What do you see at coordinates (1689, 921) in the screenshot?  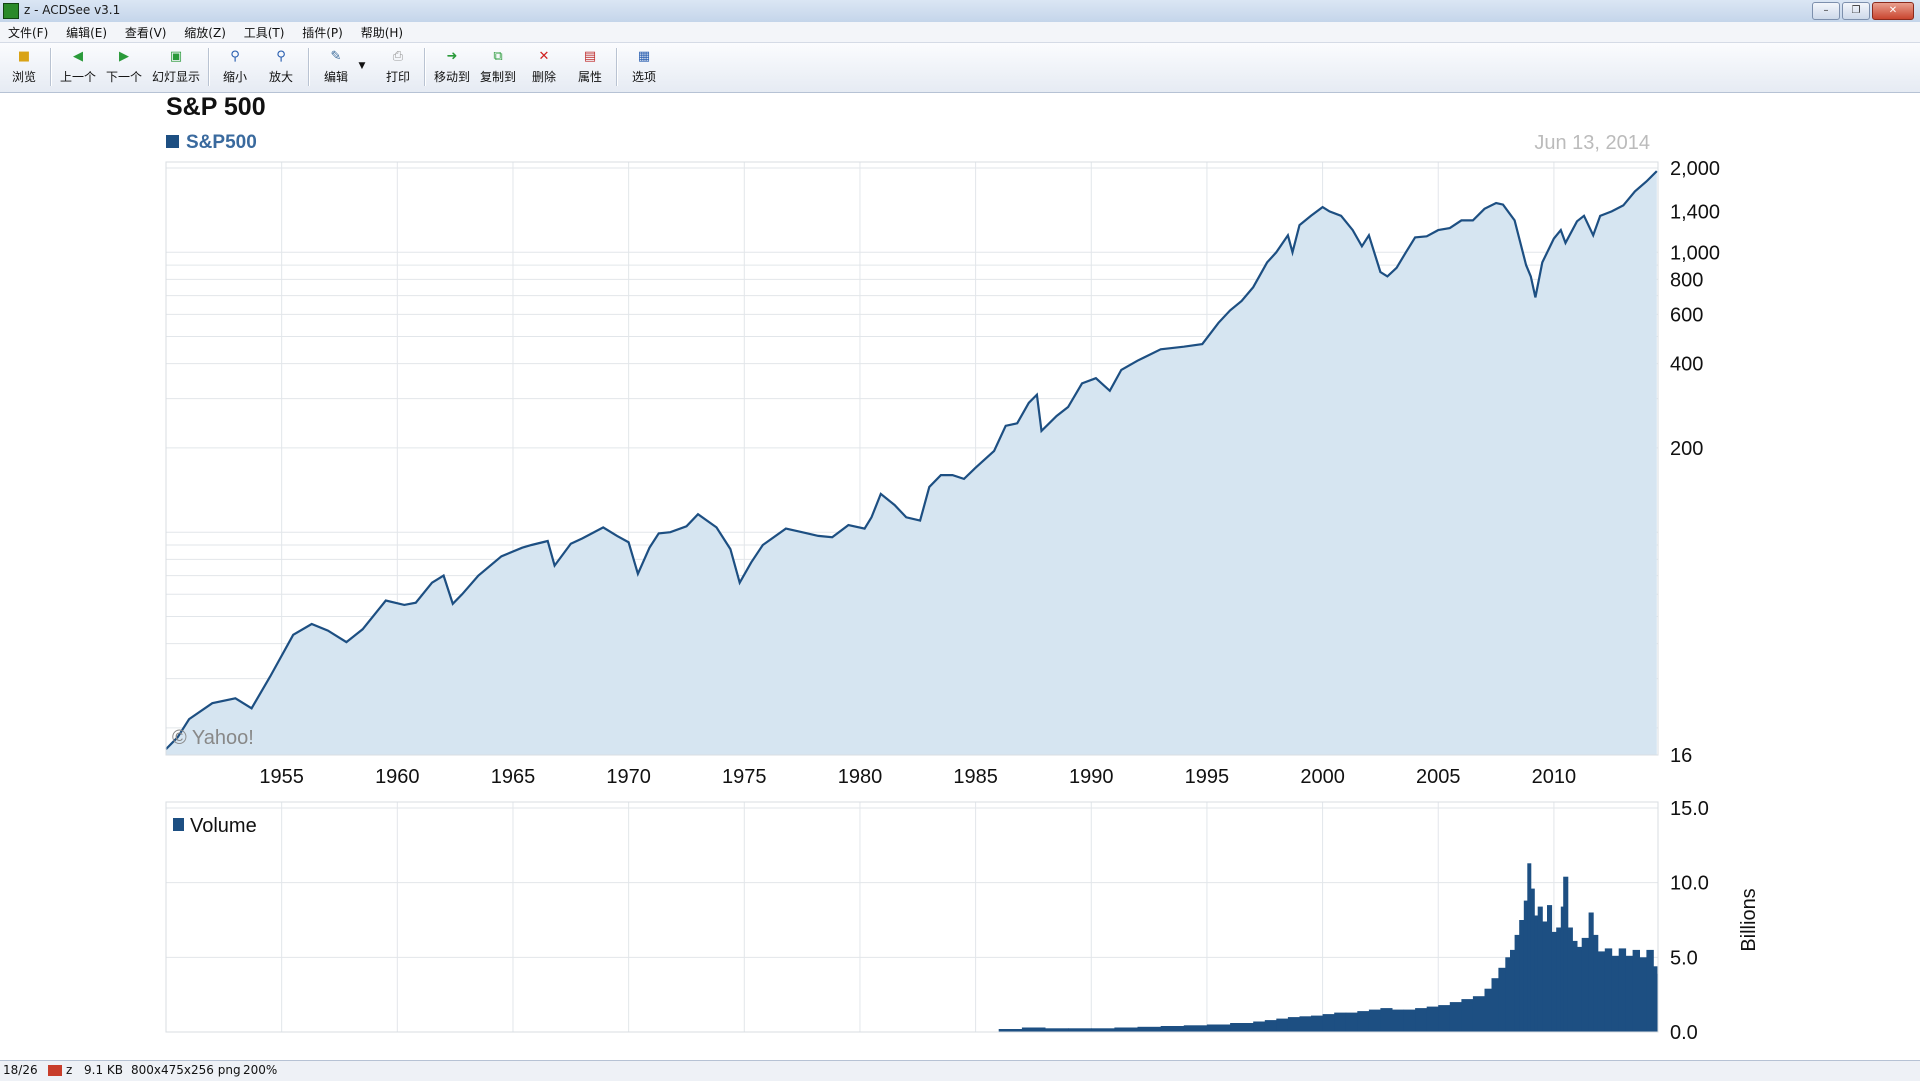 I see `volume-y-axis: 15.0 10.0 5.0 0.0` at bounding box center [1689, 921].